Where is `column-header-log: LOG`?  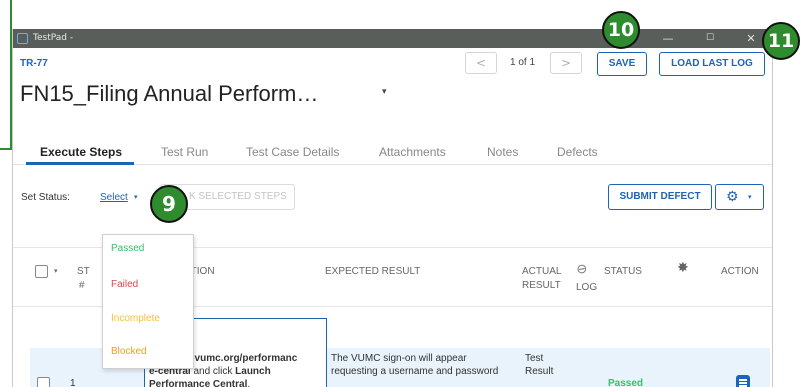 column-header-log: LOG is located at coordinates (587, 287).